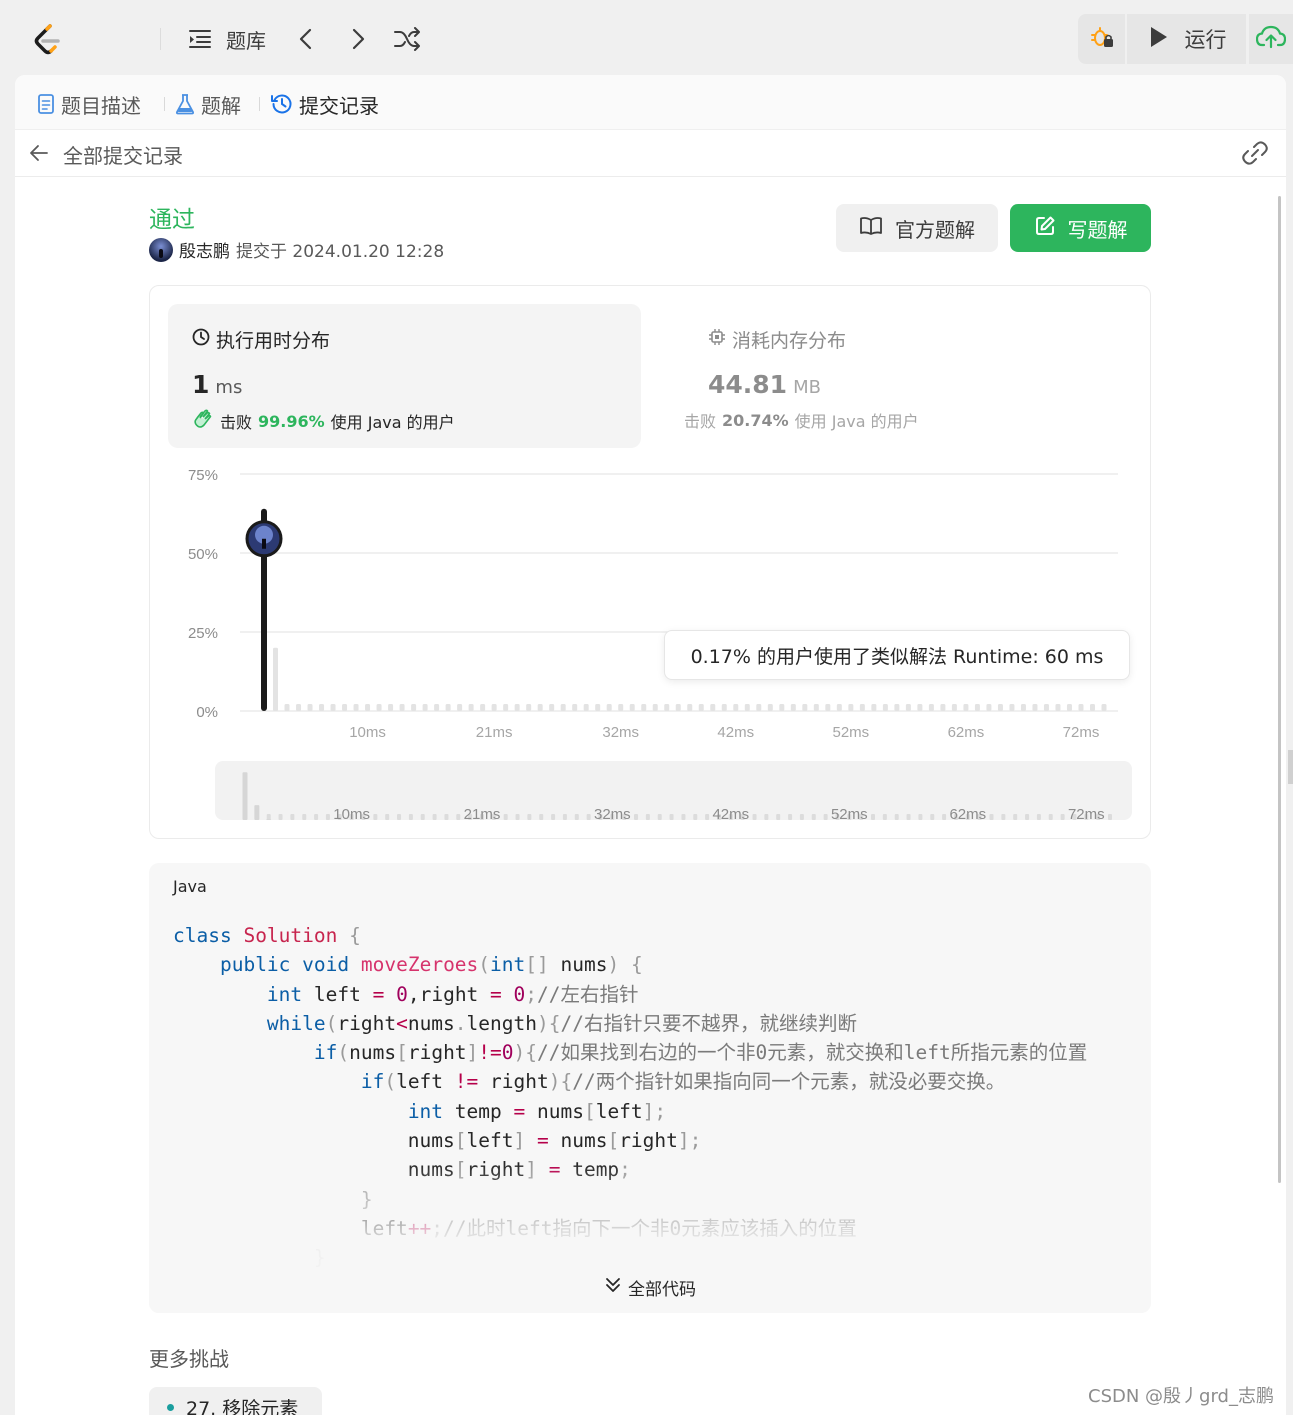  I want to click on difficulty-dot, so click(170, 1407).